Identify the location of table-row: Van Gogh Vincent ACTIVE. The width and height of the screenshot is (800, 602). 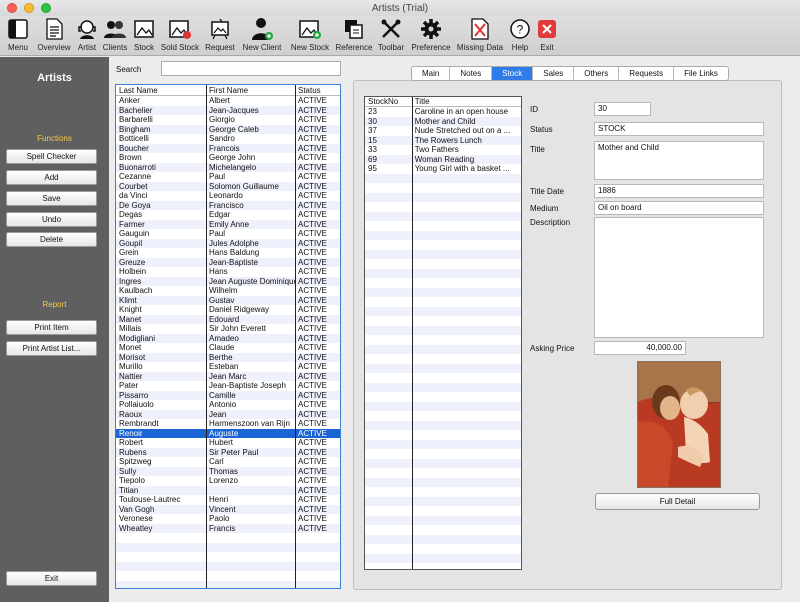
(228, 509).